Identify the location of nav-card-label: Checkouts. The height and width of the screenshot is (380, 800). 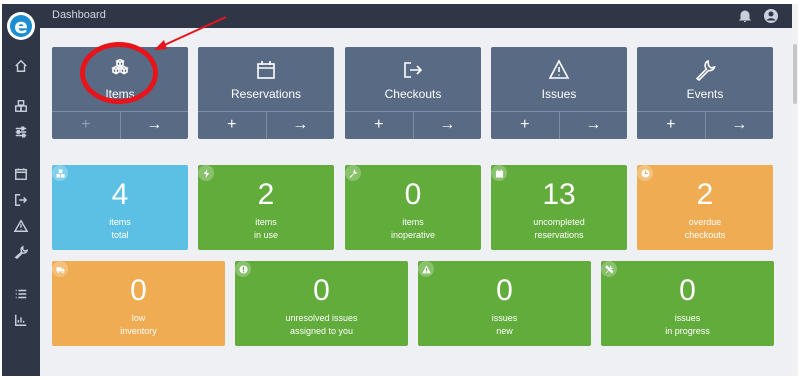
(413, 94).